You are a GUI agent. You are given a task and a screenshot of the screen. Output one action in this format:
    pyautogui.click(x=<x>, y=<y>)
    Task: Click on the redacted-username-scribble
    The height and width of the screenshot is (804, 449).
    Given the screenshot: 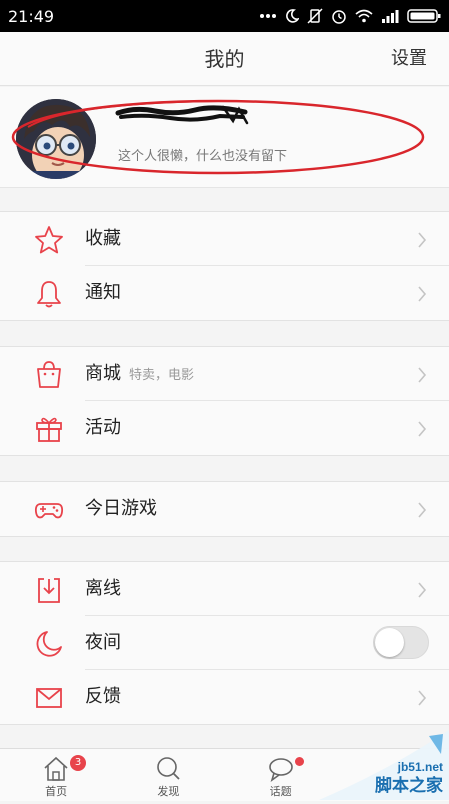 What is the action you would take?
    pyautogui.click(x=182, y=115)
    